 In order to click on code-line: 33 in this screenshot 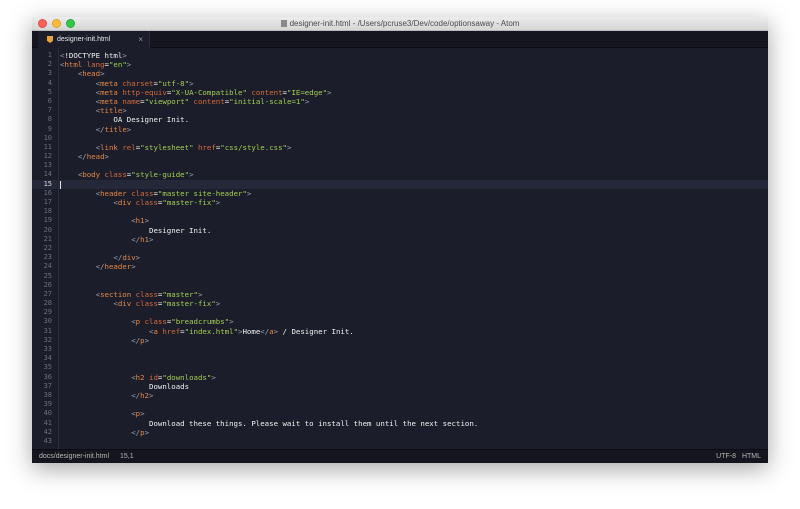, I will do `click(400, 349)`.